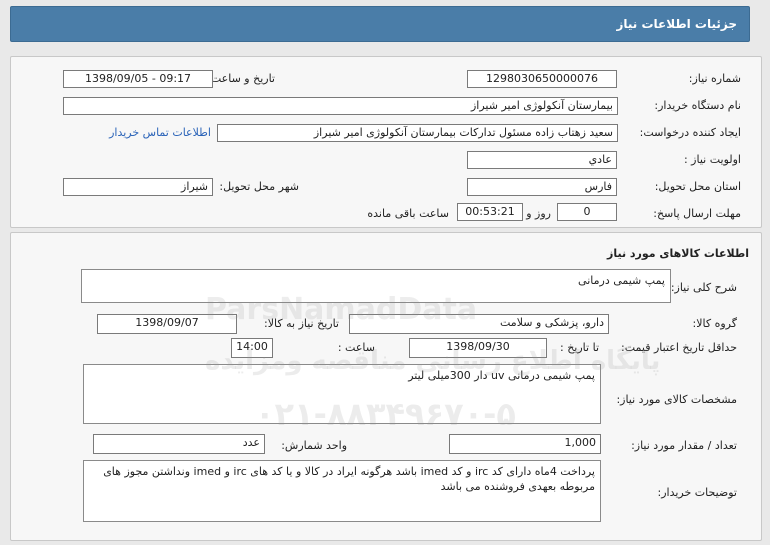 The image size is (770, 545). Describe the element at coordinates (676, 399) in the screenshot. I see `spec-label: مشخصات کالای مورد نیاز:` at that location.